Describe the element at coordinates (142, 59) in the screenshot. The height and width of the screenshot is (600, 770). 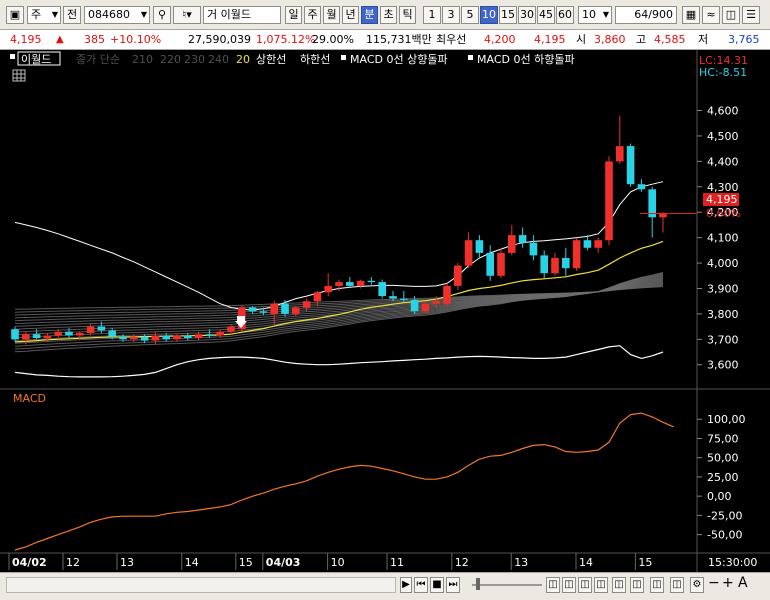
I see `legend-ma-210: 210` at that location.